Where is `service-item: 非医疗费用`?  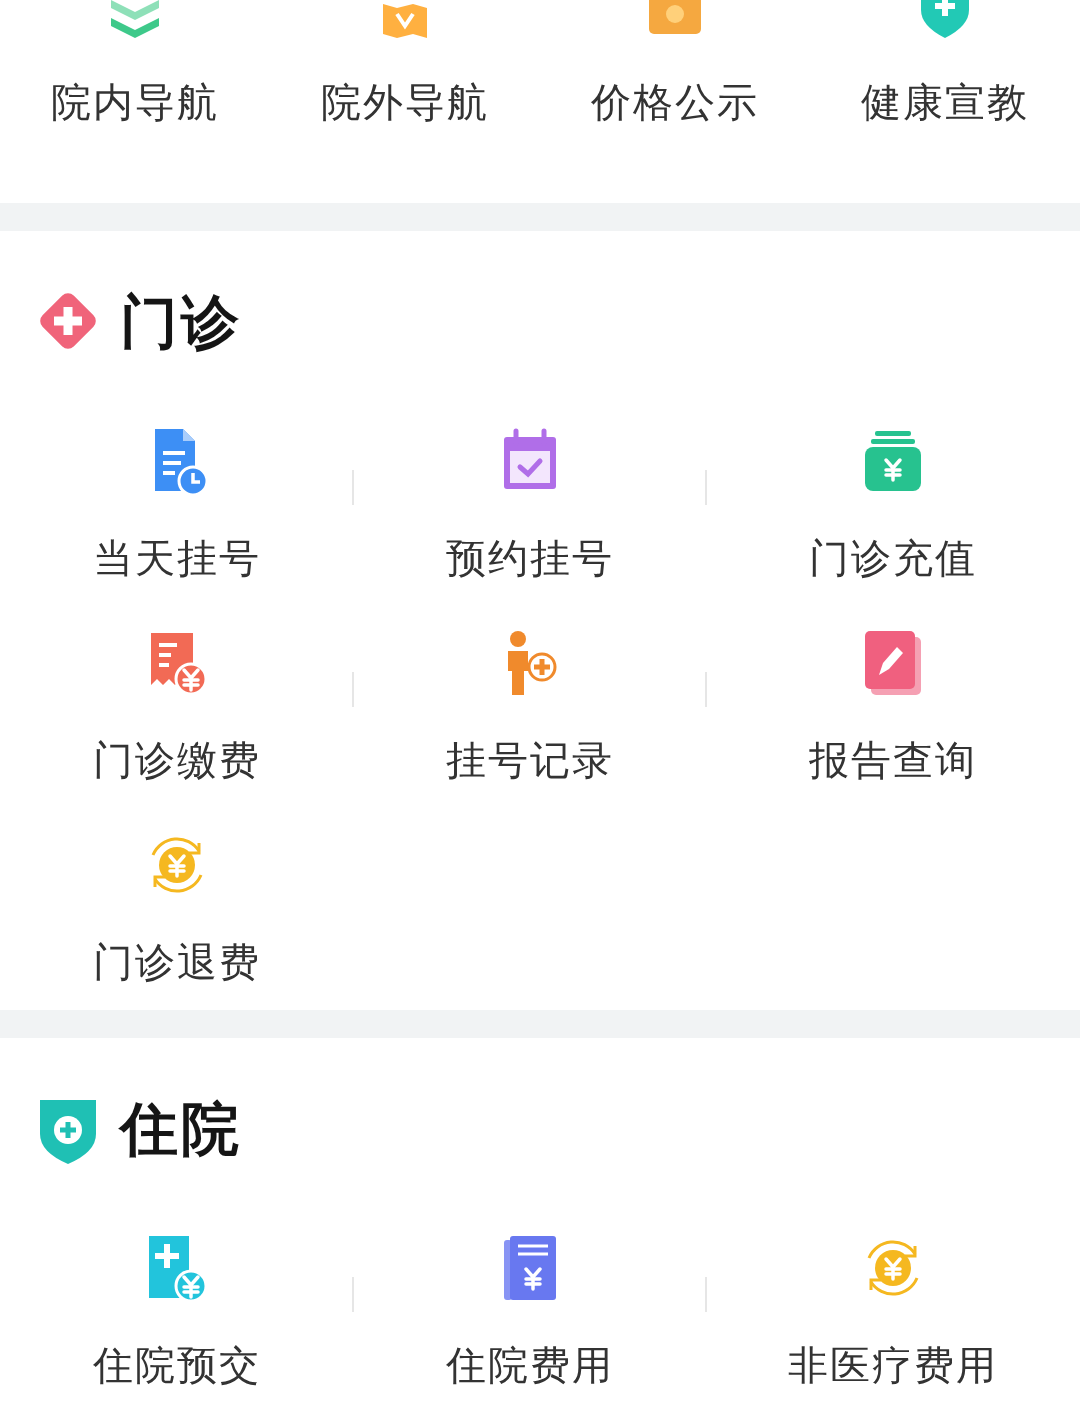 service-item: 非医疗费用 is located at coordinates (893, 1365).